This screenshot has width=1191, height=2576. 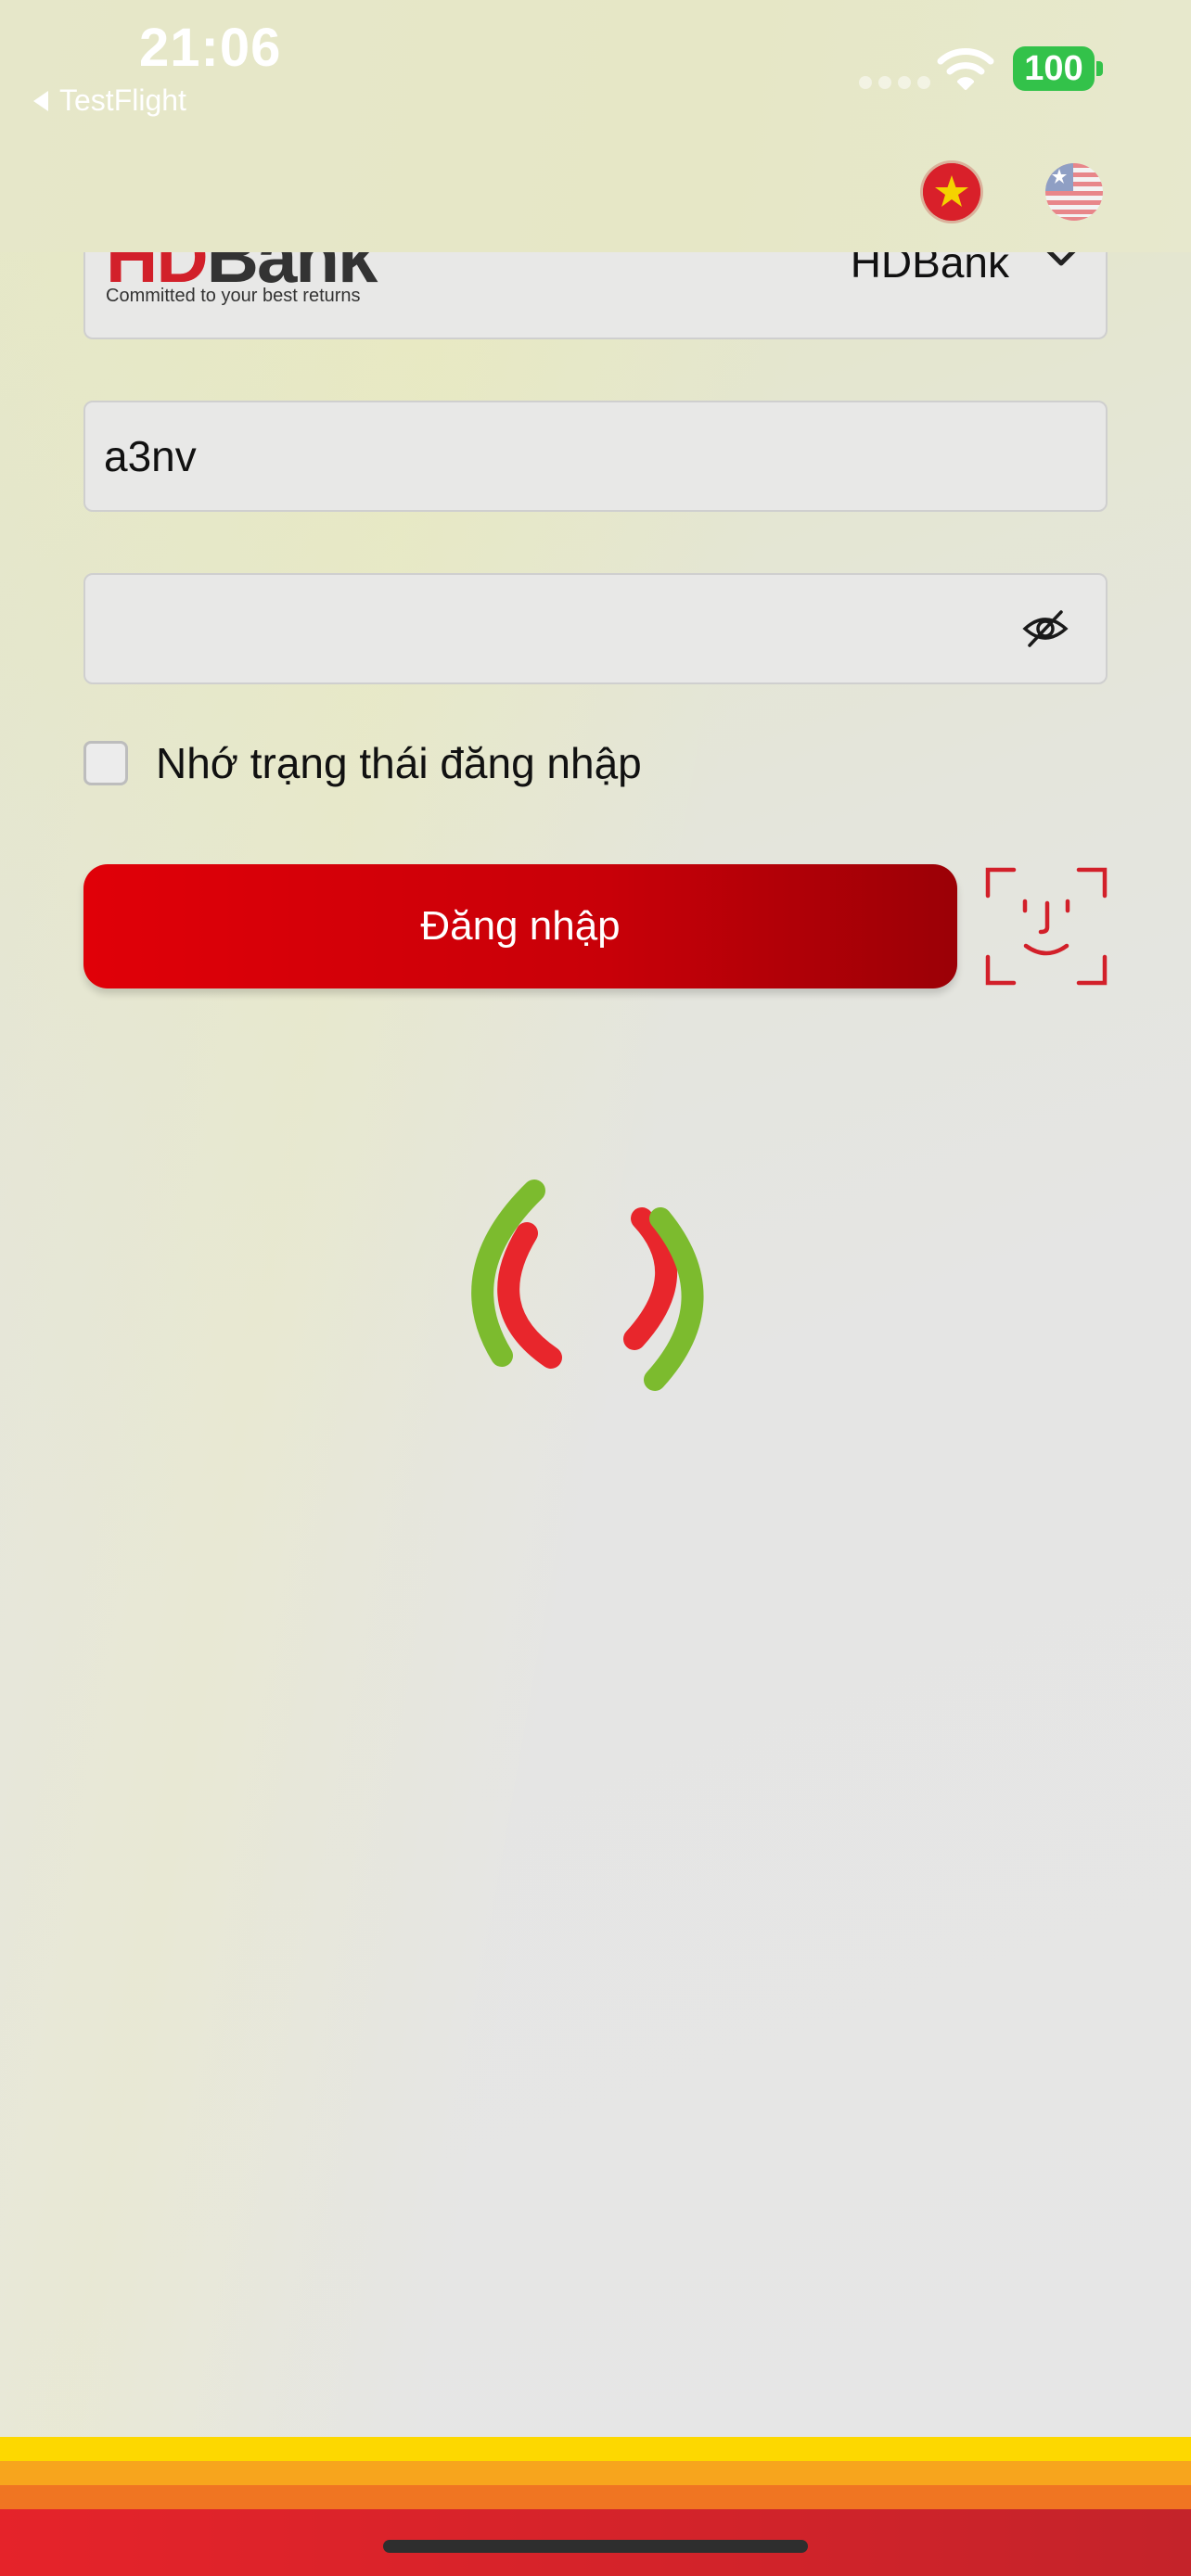 I want to click on vietnamese-flag-button, so click(x=951, y=192).